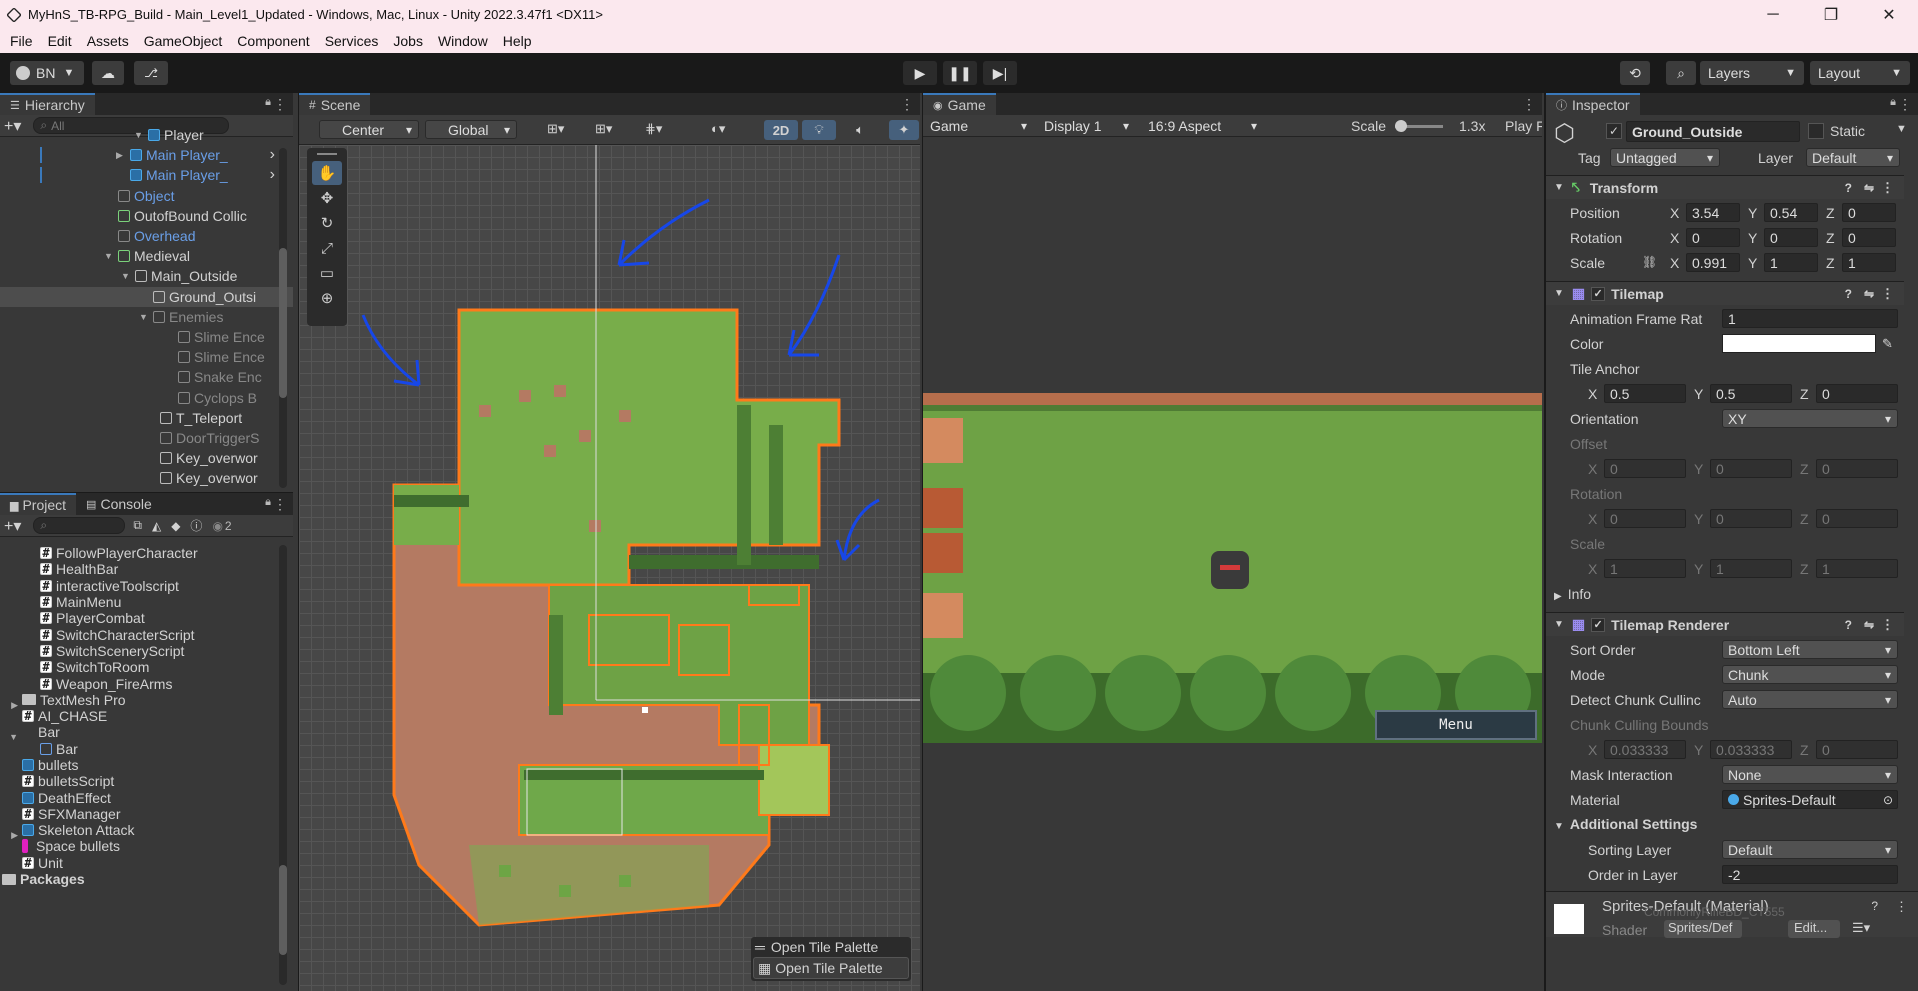 The height and width of the screenshot is (991, 1918). I want to click on pivot-dropdown: Center, so click(369, 129).